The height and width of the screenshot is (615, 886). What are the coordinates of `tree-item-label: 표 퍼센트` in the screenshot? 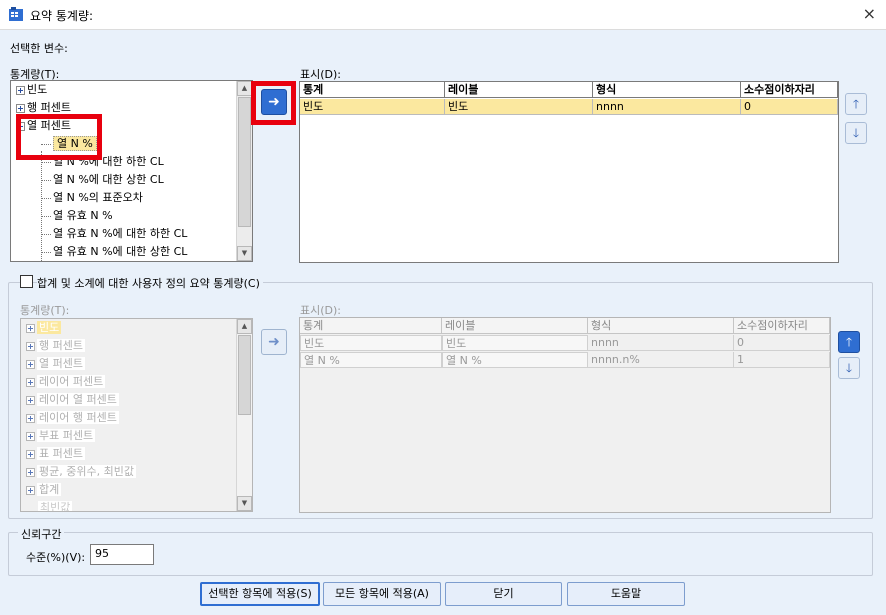 It's located at (61, 453).